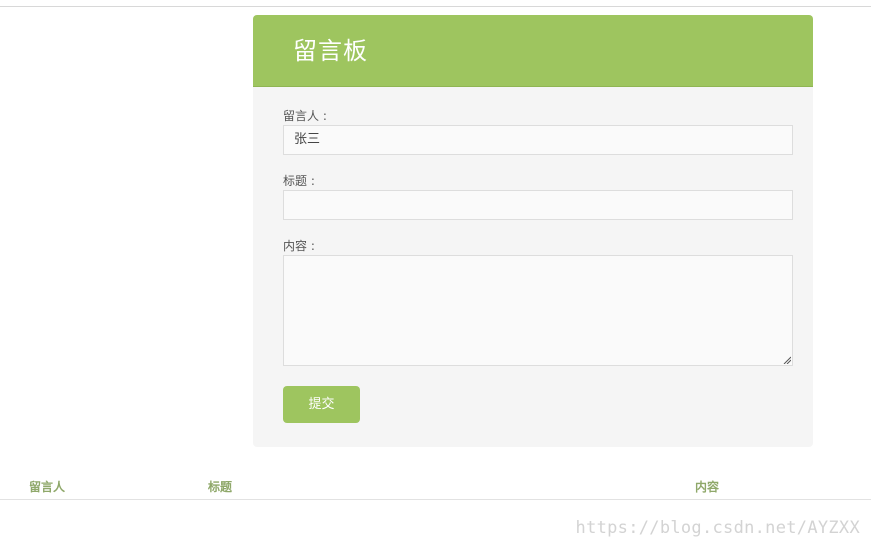 The width and height of the screenshot is (871, 550). I want to click on resize-grip-icon, so click(787, 360).